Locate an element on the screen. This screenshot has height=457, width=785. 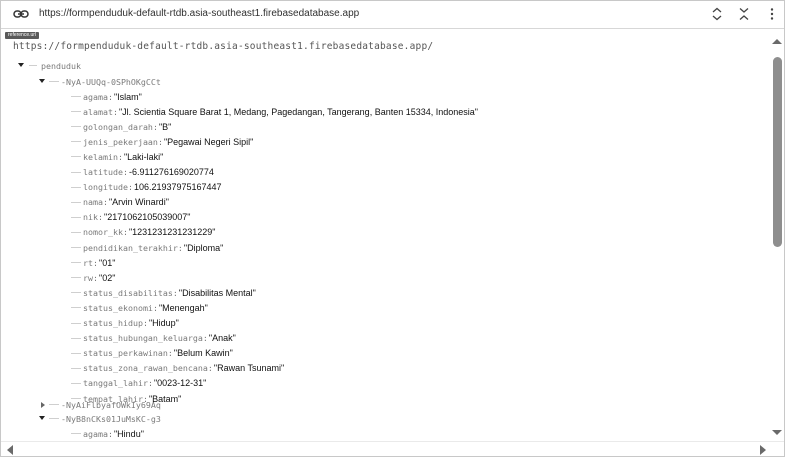
tree-node-record: -NyB8nCKs01JuMsKC-g3 is located at coordinates (111, 418).